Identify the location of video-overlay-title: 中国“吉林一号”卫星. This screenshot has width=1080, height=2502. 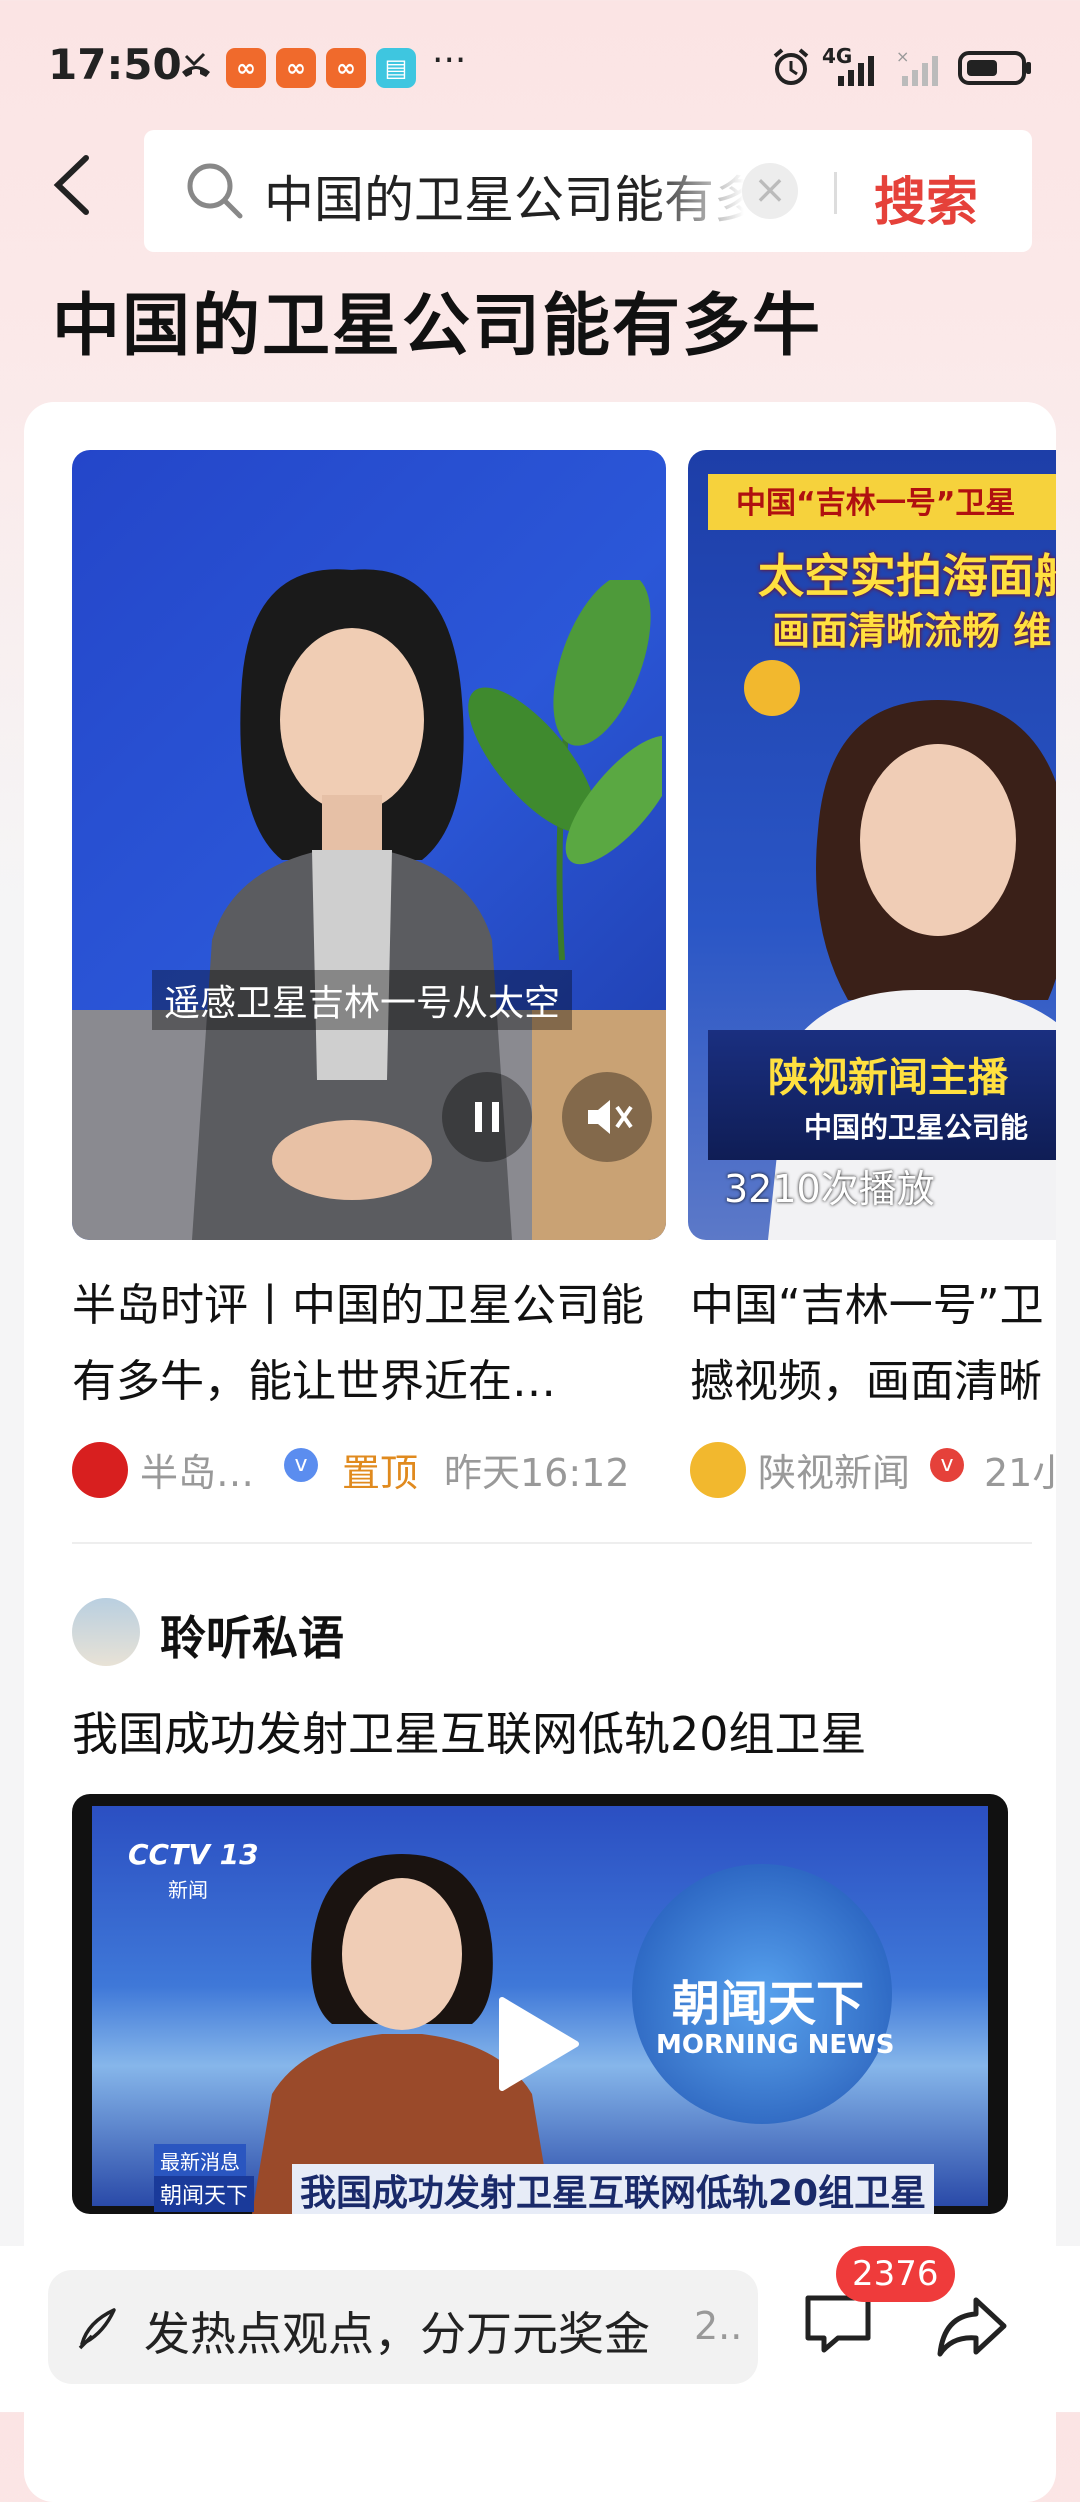
(876, 503).